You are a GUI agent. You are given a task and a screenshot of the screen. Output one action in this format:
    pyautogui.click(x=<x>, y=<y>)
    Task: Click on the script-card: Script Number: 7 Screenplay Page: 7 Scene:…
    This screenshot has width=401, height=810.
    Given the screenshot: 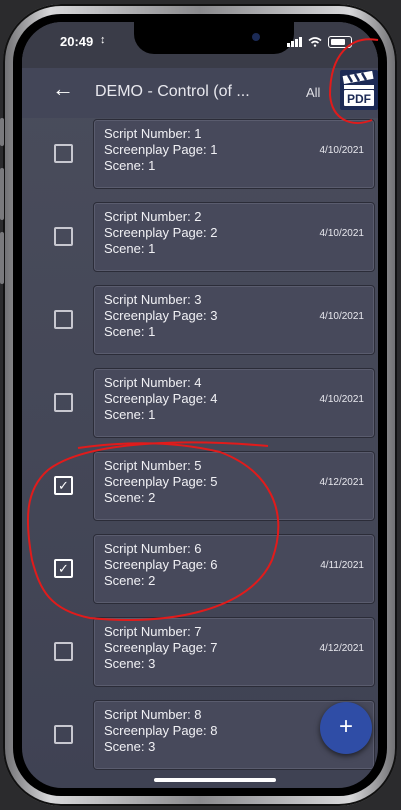 What is the action you would take?
    pyautogui.click(x=234, y=652)
    